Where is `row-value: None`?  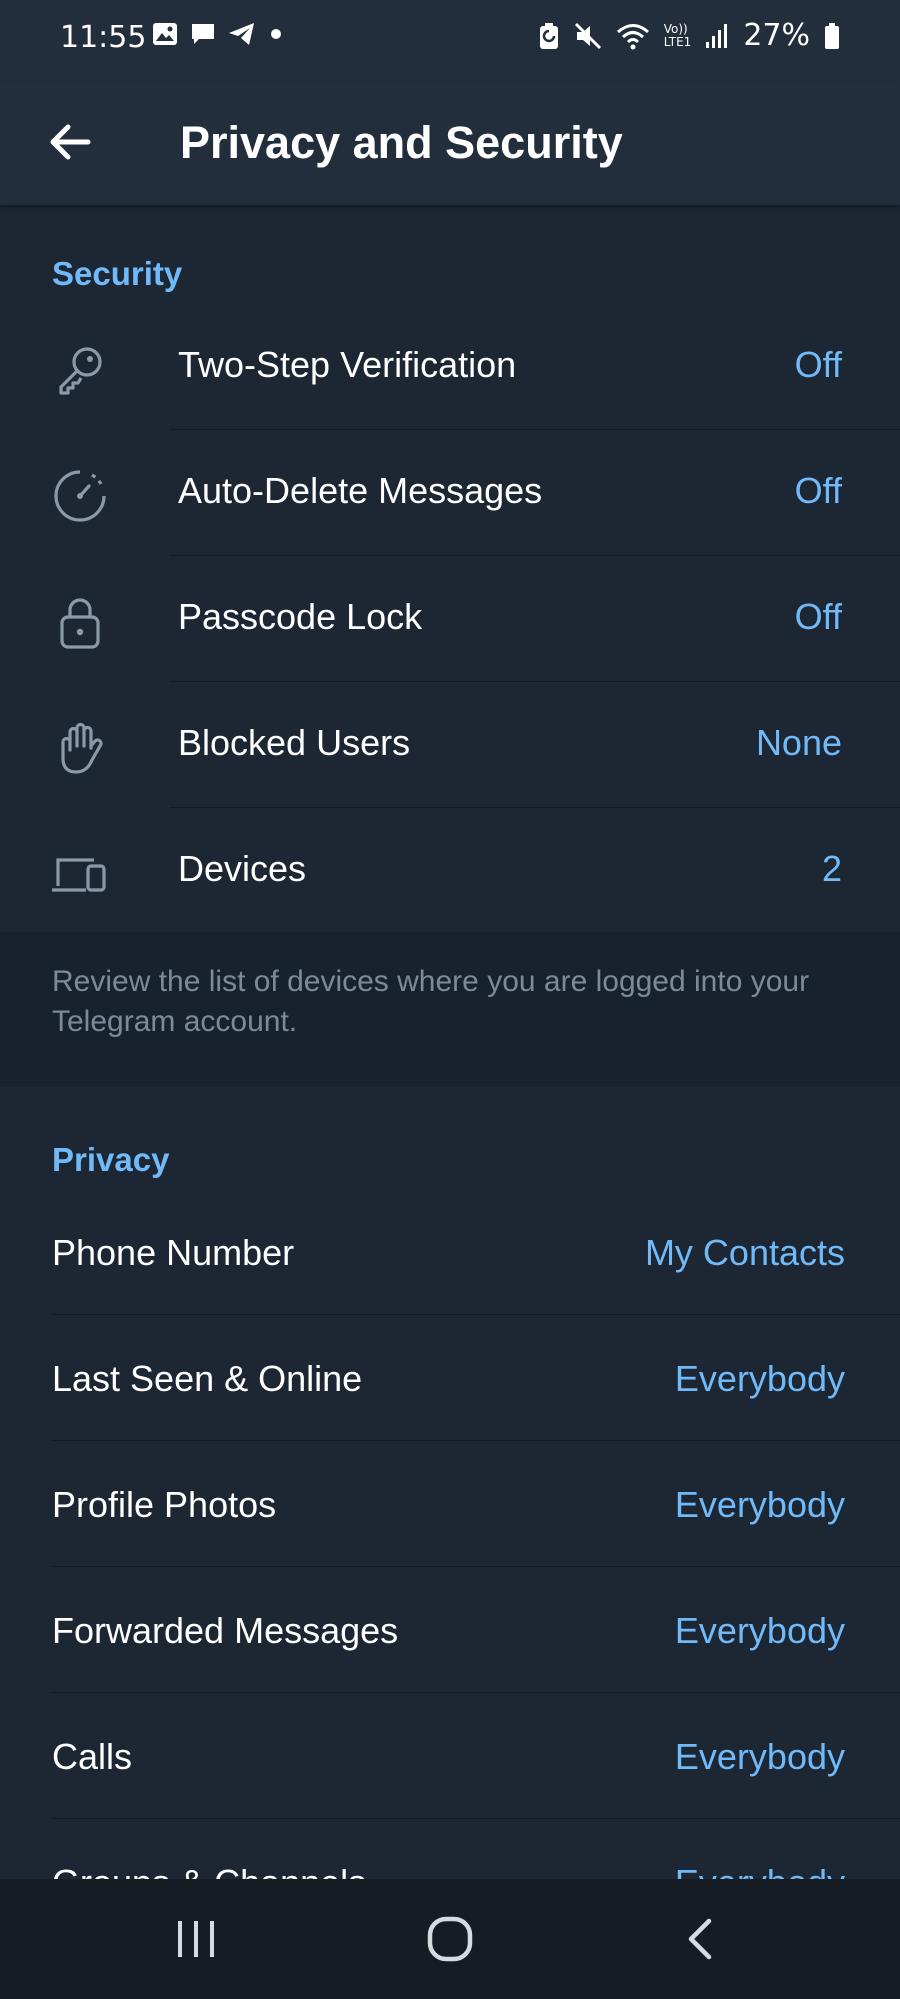 row-value: None is located at coordinates (798, 742).